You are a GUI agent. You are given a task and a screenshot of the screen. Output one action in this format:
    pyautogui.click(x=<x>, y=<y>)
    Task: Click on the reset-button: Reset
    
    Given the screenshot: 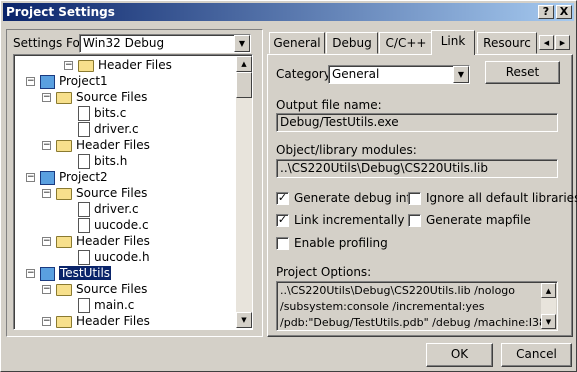 What is the action you would take?
    pyautogui.click(x=522, y=72)
    